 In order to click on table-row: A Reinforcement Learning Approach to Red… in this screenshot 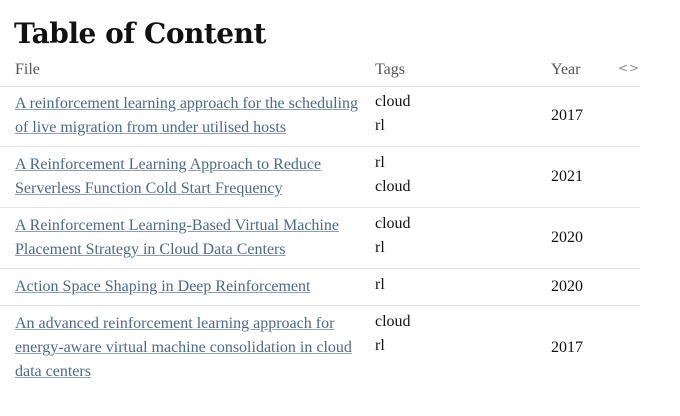, I will do `click(320, 177)`.